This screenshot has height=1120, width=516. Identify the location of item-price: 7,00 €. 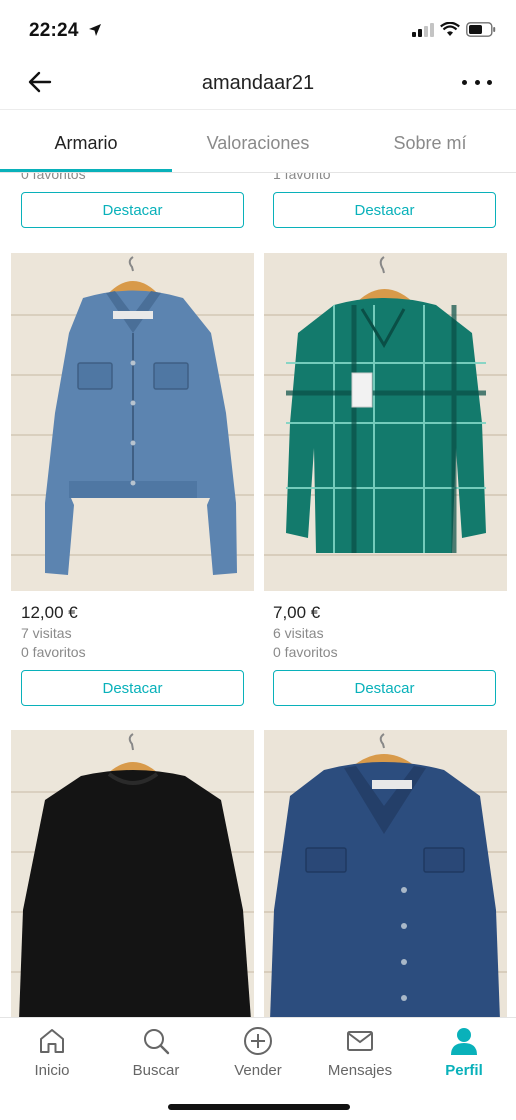
(297, 612).